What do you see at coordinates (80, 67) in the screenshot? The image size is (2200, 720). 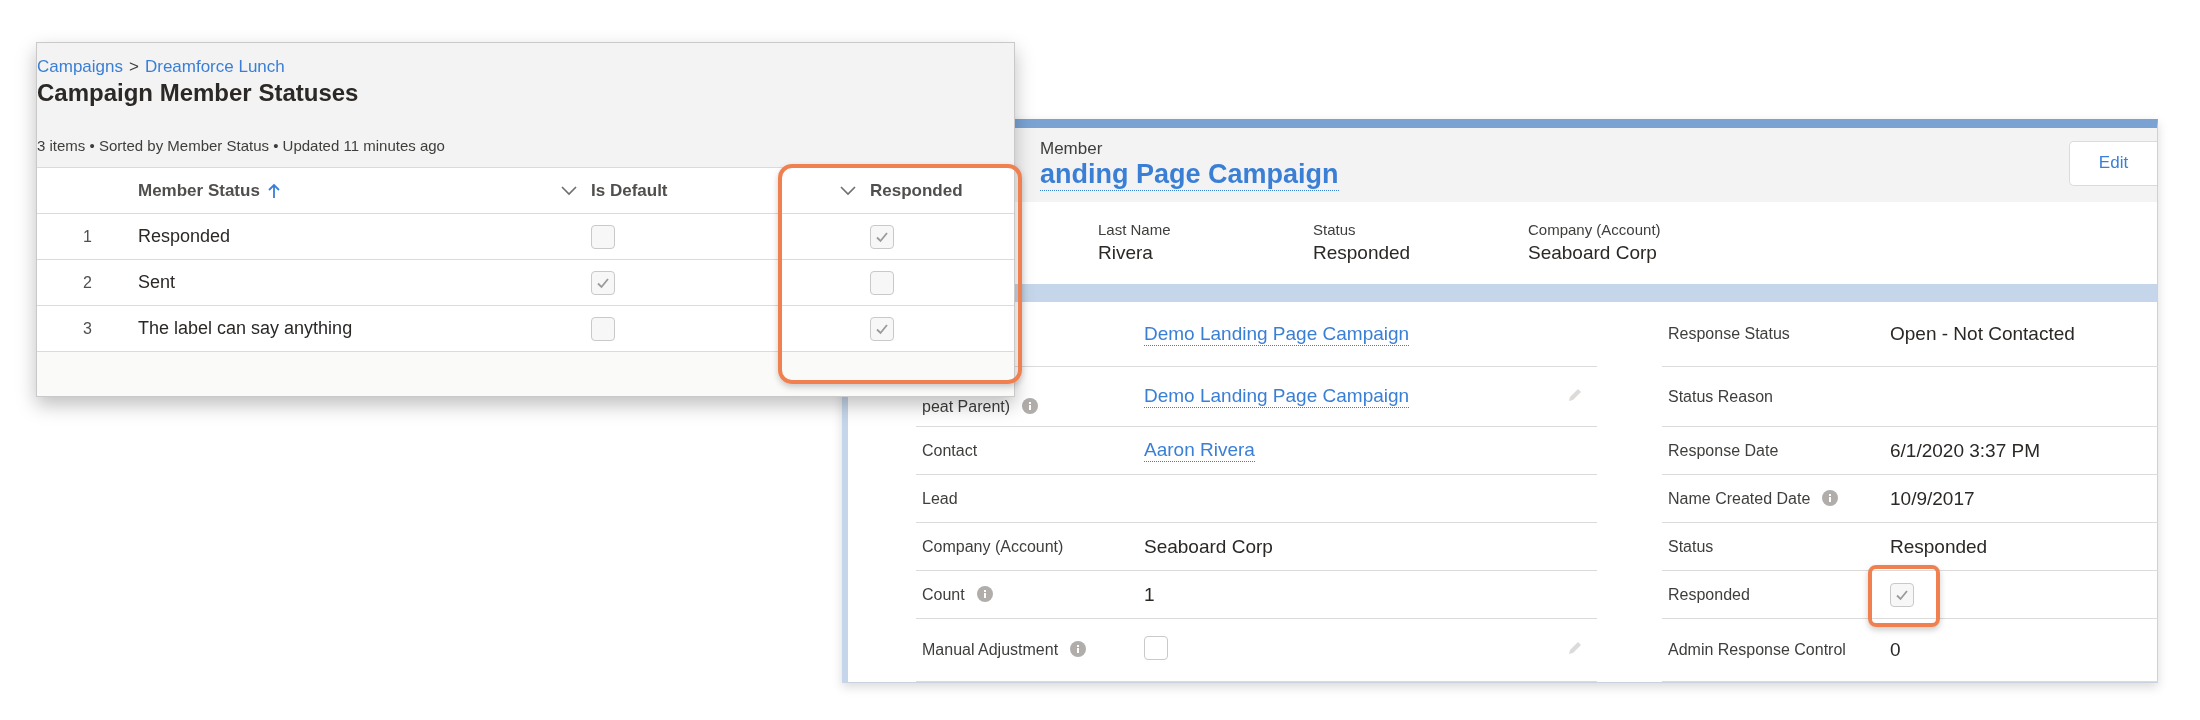 I see `breadcrumb-link: Campaigns` at bounding box center [80, 67].